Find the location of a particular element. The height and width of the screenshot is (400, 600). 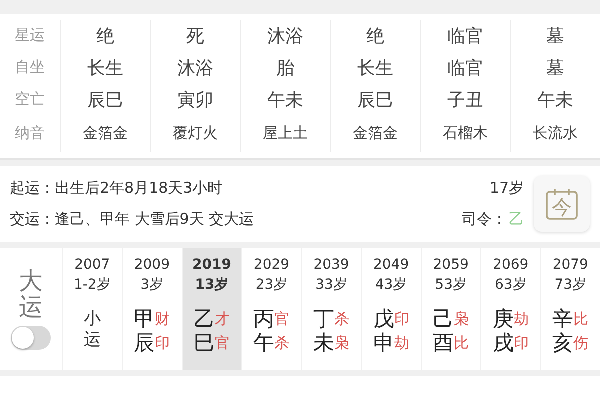

table-cell: 长流水 is located at coordinates (555, 134).